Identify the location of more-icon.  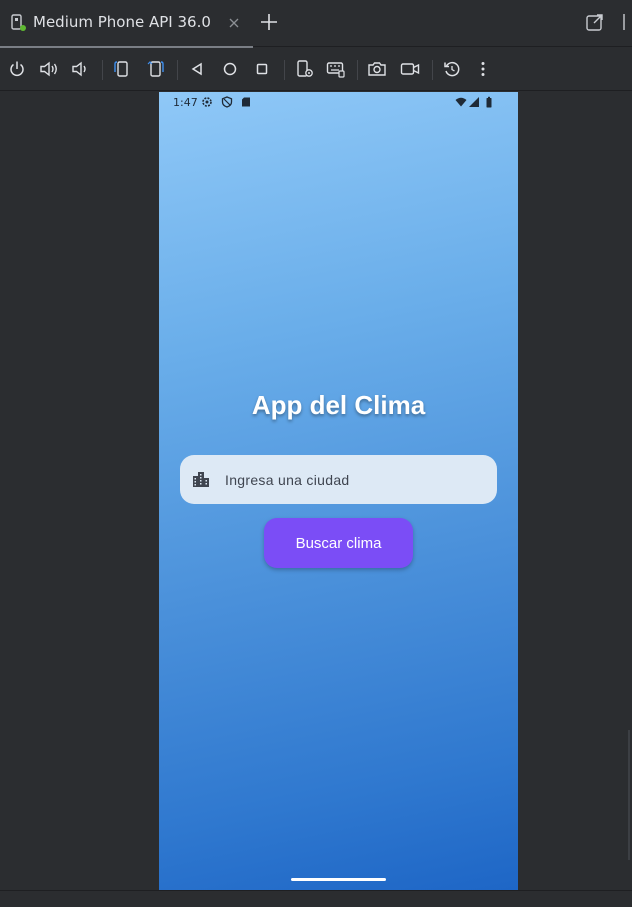
(483, 69).